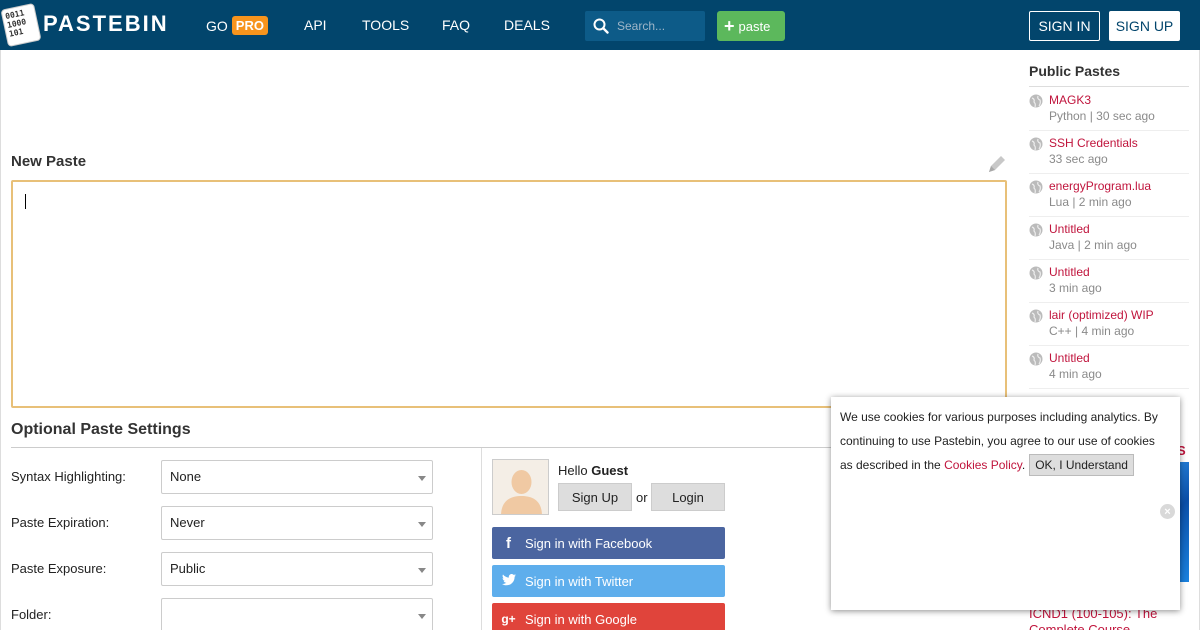 The width and height of the screenshot is (1200, 630). I want to click on twitter-sign-in-label: Sign in with Twitter, so click(579, 581).